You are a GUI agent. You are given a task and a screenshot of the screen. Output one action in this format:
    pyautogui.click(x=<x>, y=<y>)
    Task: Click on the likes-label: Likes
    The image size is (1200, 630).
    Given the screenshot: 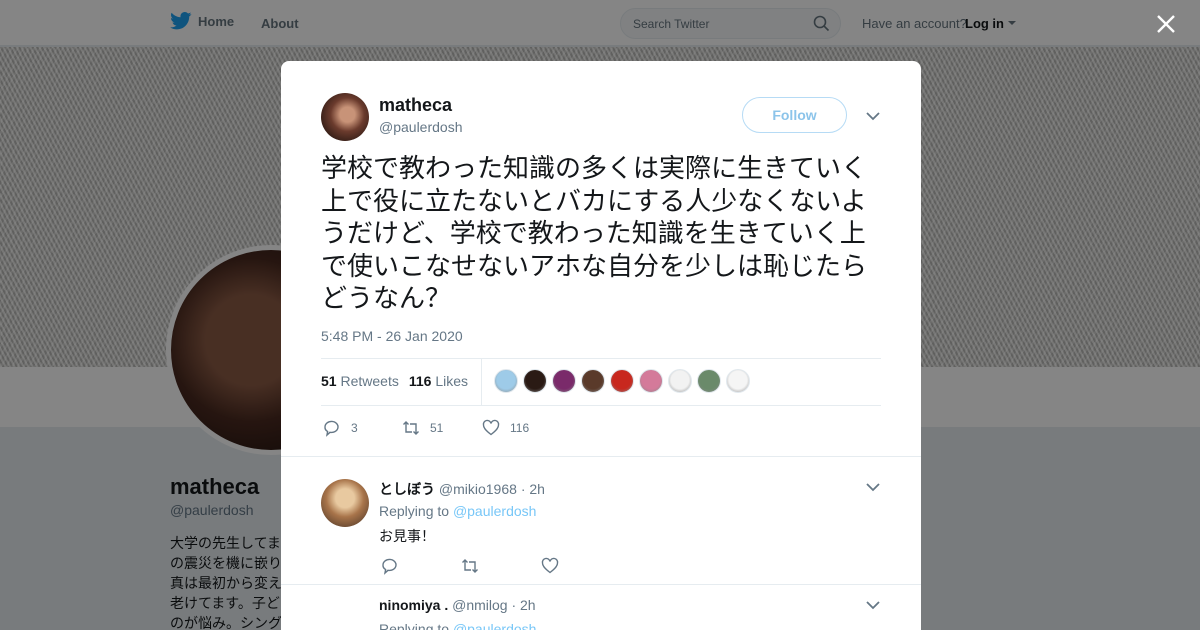 What is the action you would take?
    pyautogui.click(x=451, y=381)
    